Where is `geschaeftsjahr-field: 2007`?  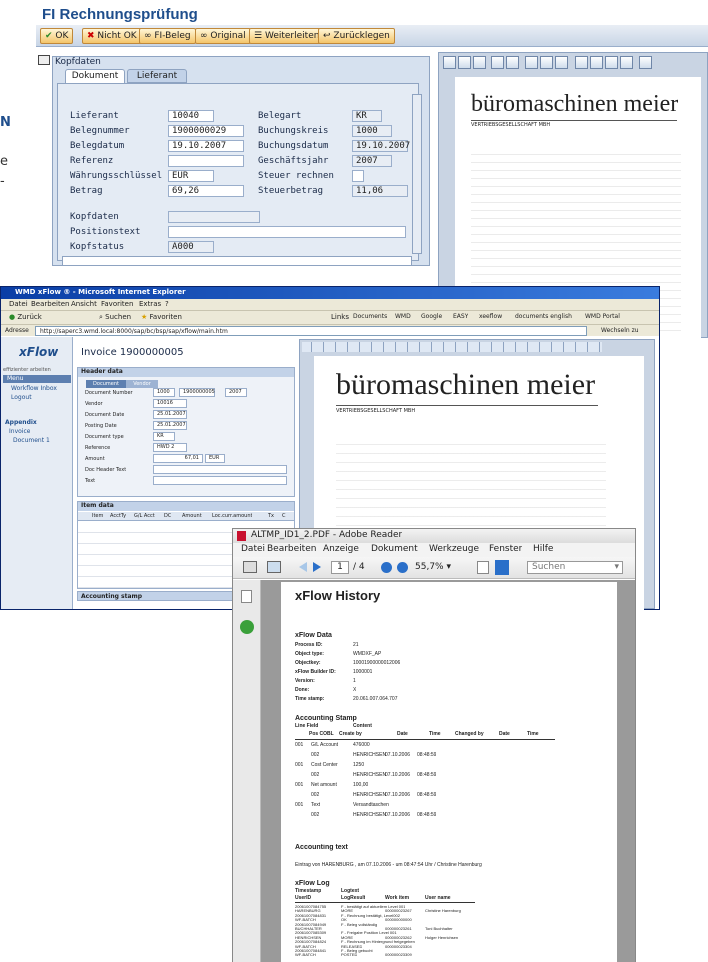
geschaeftsjahr-field: 2007 is located at coordinates (372, 161).